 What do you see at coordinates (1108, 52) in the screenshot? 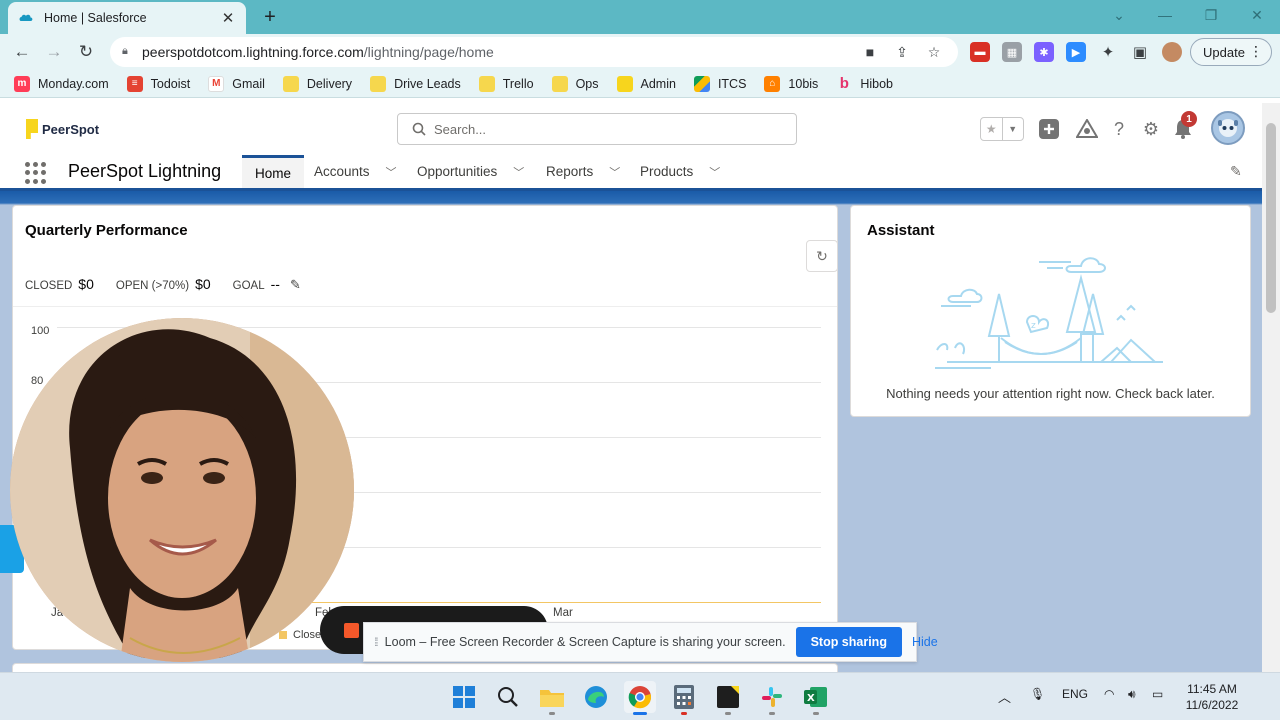
I see `extensions-puzzle-icon: ✦` at bounding box center [1108, 52].